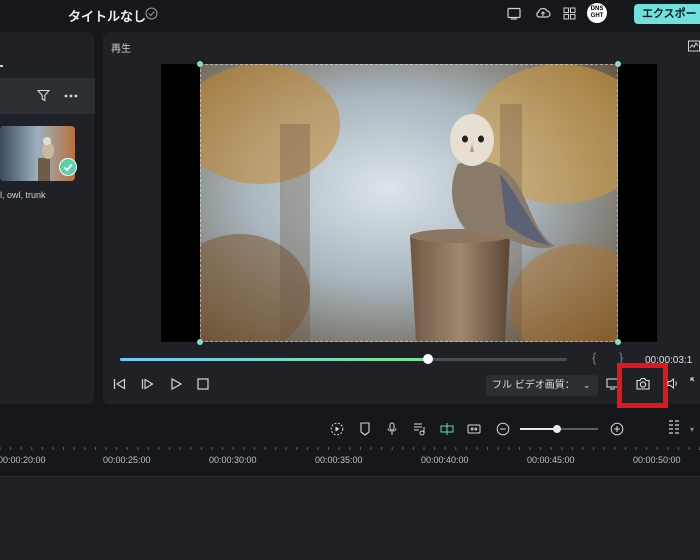  Describe the element at coordinates (447, 429) in the screenshot. I see `split-snap-icon` at that location.